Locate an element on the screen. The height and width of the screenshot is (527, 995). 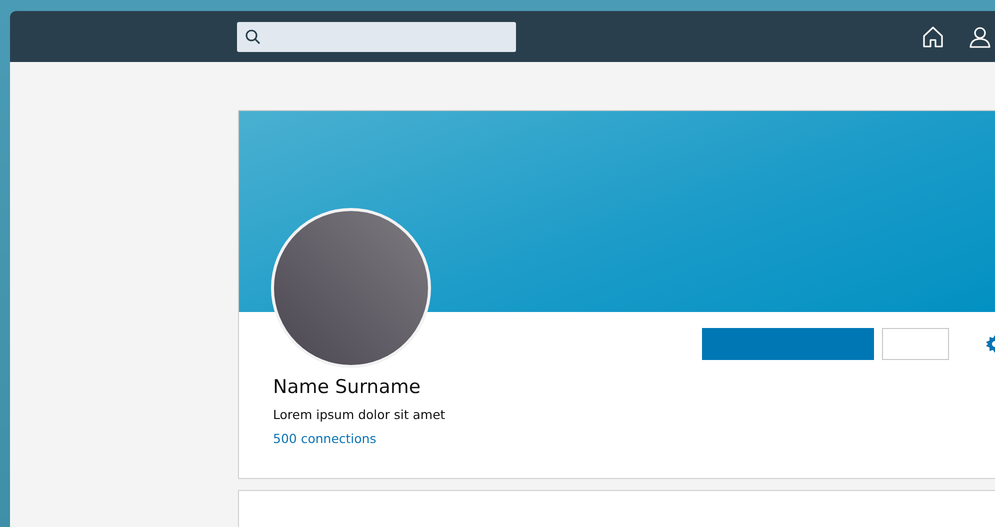
user-icon is located at coordinates (980, 36).